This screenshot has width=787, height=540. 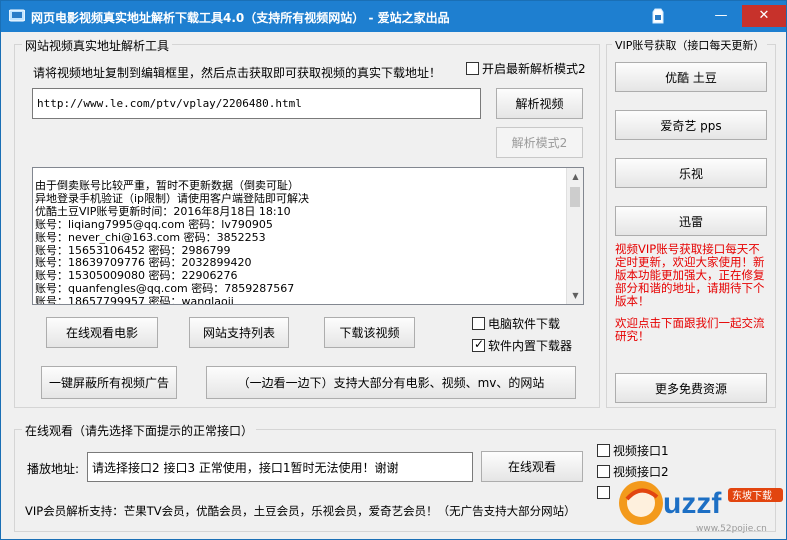 I want to click on more-resources-button: 更多免费资源, so click(x=691, y=388).